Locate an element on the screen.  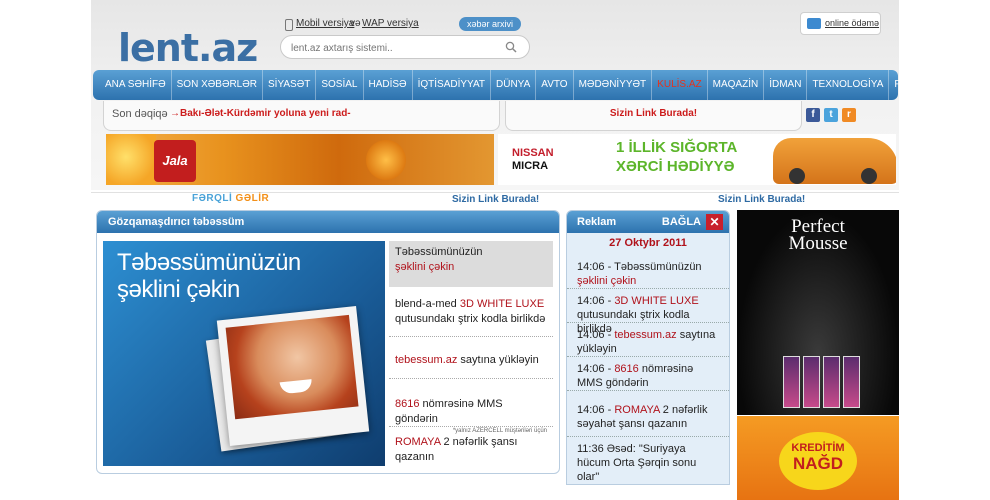
step-highlight: tebessum.az is located at coordinates (426, 360).